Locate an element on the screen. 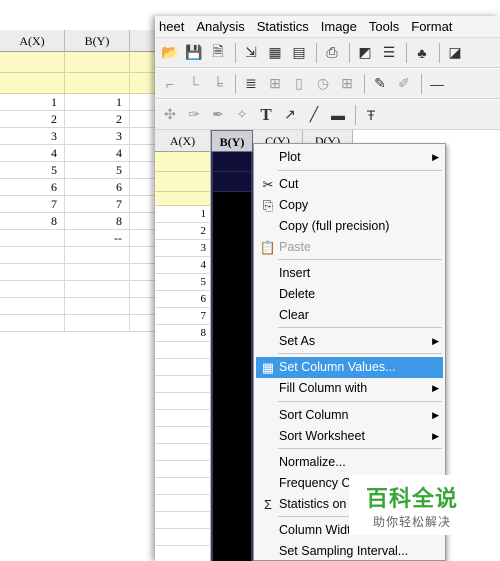 This screenshot has width=500, height=561. table-icon: ☰ is located at coordinates (389, 53).